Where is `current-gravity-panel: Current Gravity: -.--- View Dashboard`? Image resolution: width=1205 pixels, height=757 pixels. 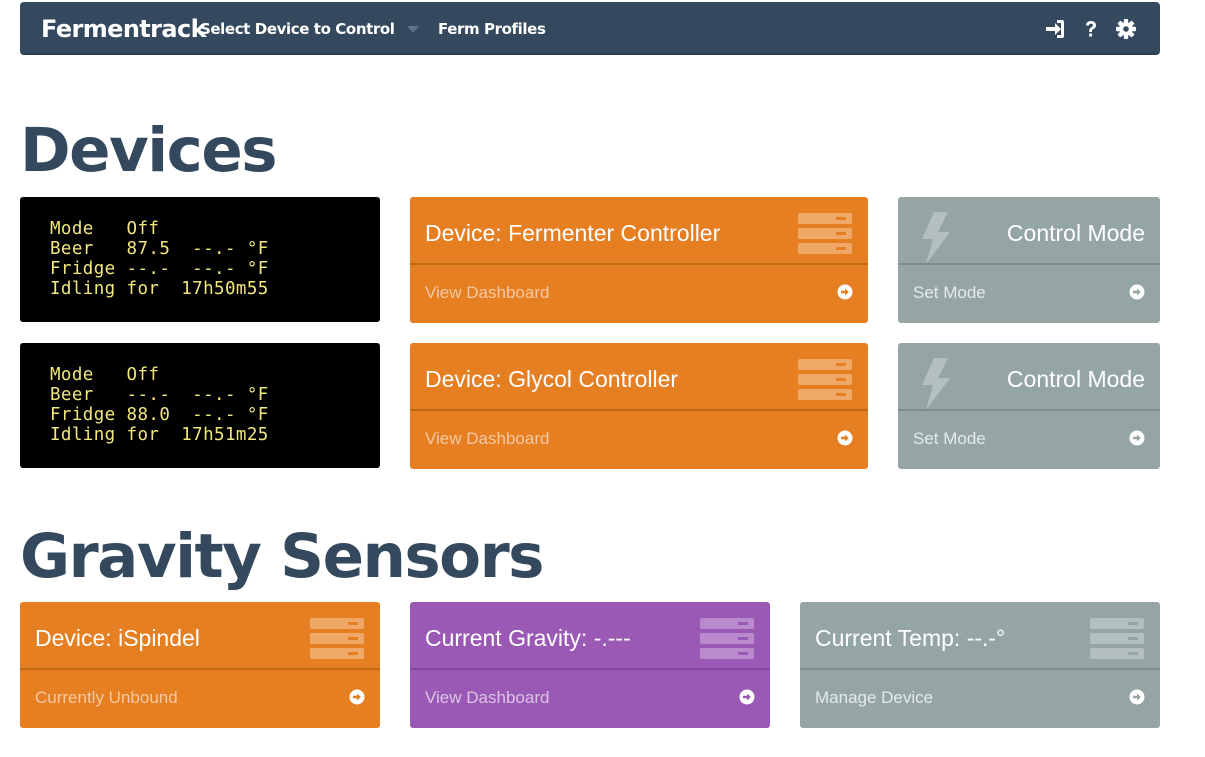
current-gravity-panel: Current Gravity: -.--- View Dashboard is located at coordinates (590, 665).